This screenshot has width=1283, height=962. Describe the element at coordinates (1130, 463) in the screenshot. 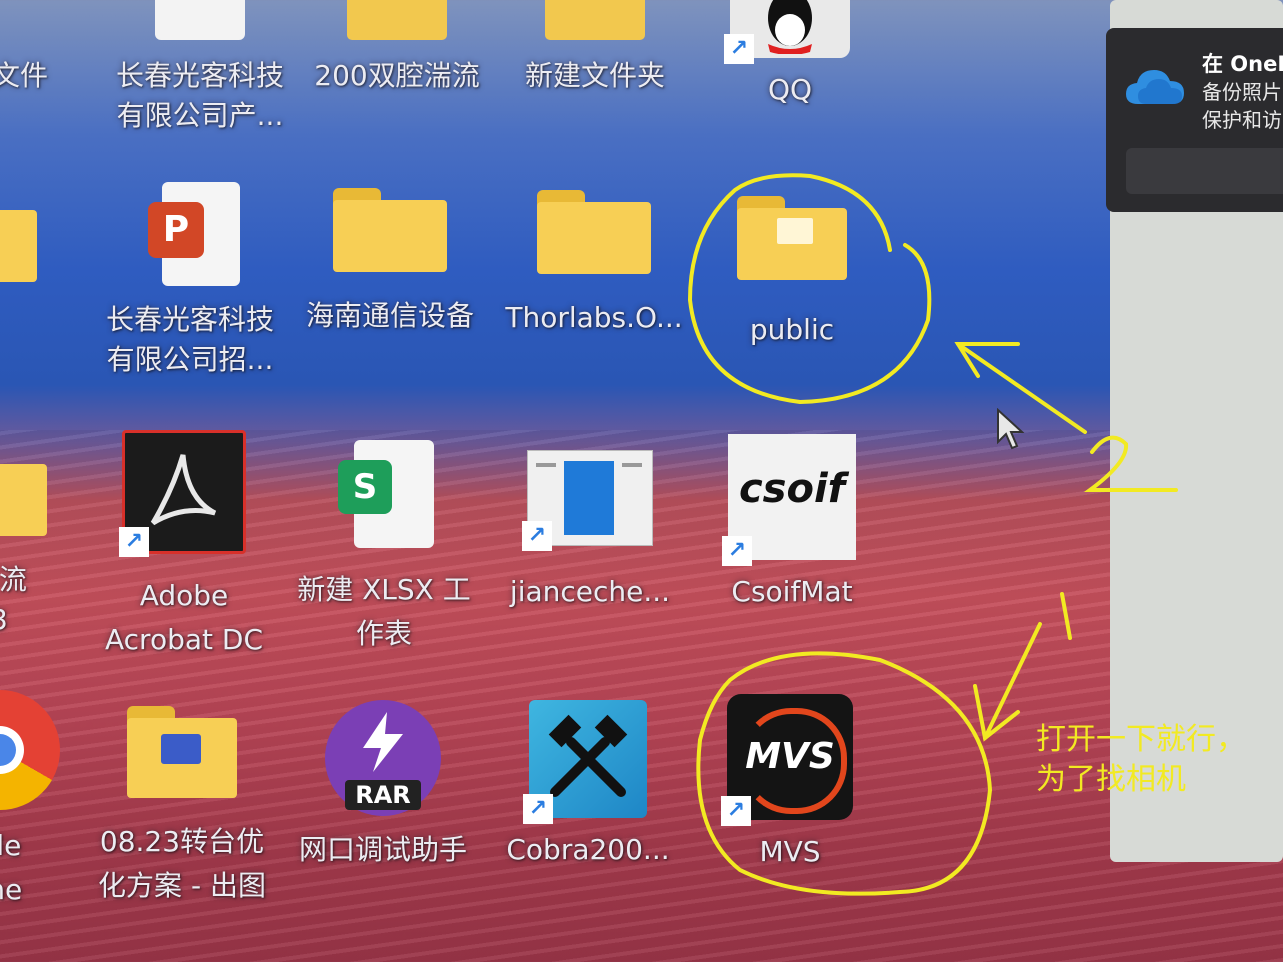

I see `number-2-stroke` at that location.